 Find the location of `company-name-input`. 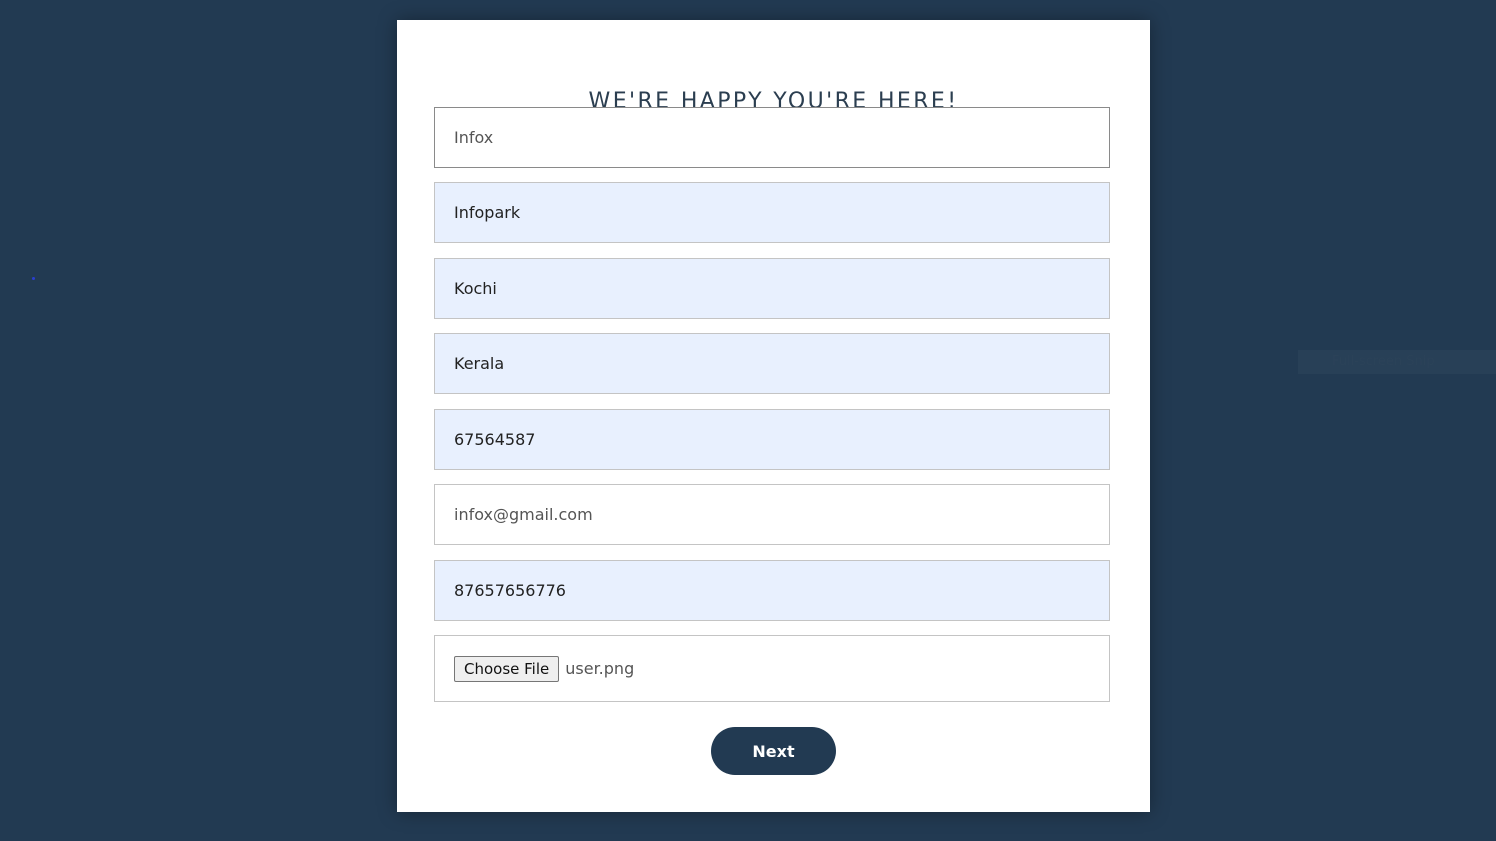

company-name-input is located at coordinates (772, 137).